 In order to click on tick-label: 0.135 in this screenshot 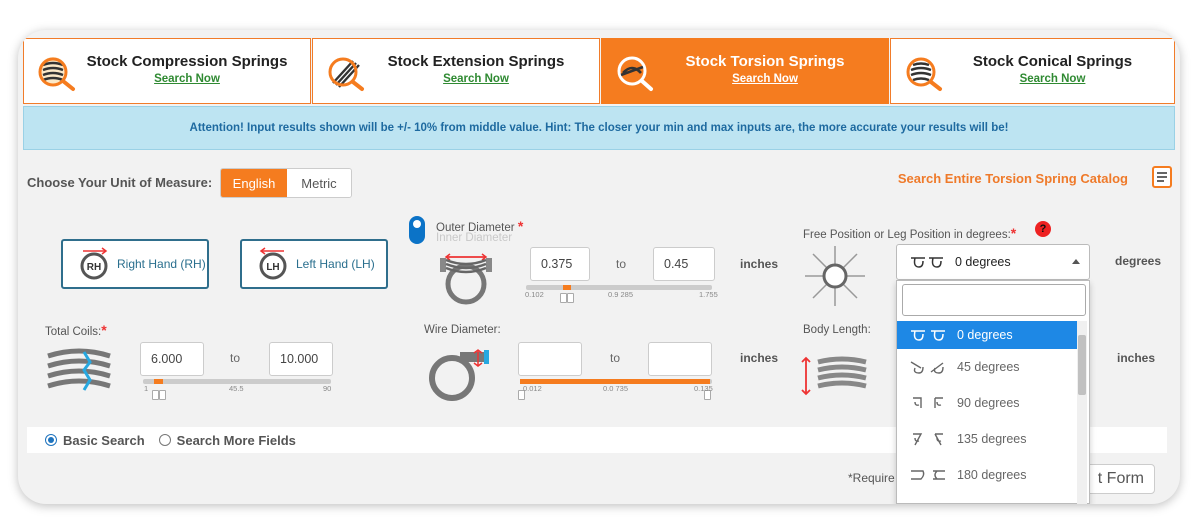, I will do `click(703, 388)`.